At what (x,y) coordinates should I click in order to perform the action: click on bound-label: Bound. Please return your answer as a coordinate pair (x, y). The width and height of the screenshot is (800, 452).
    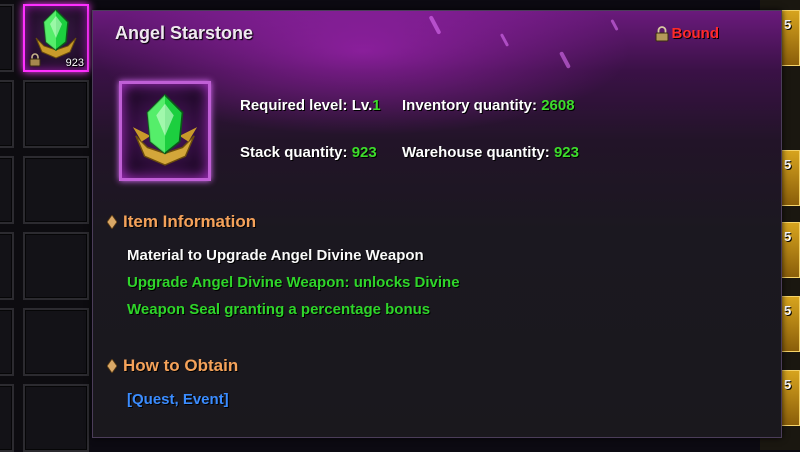
    Looking at the image, I should click on (695, 33).